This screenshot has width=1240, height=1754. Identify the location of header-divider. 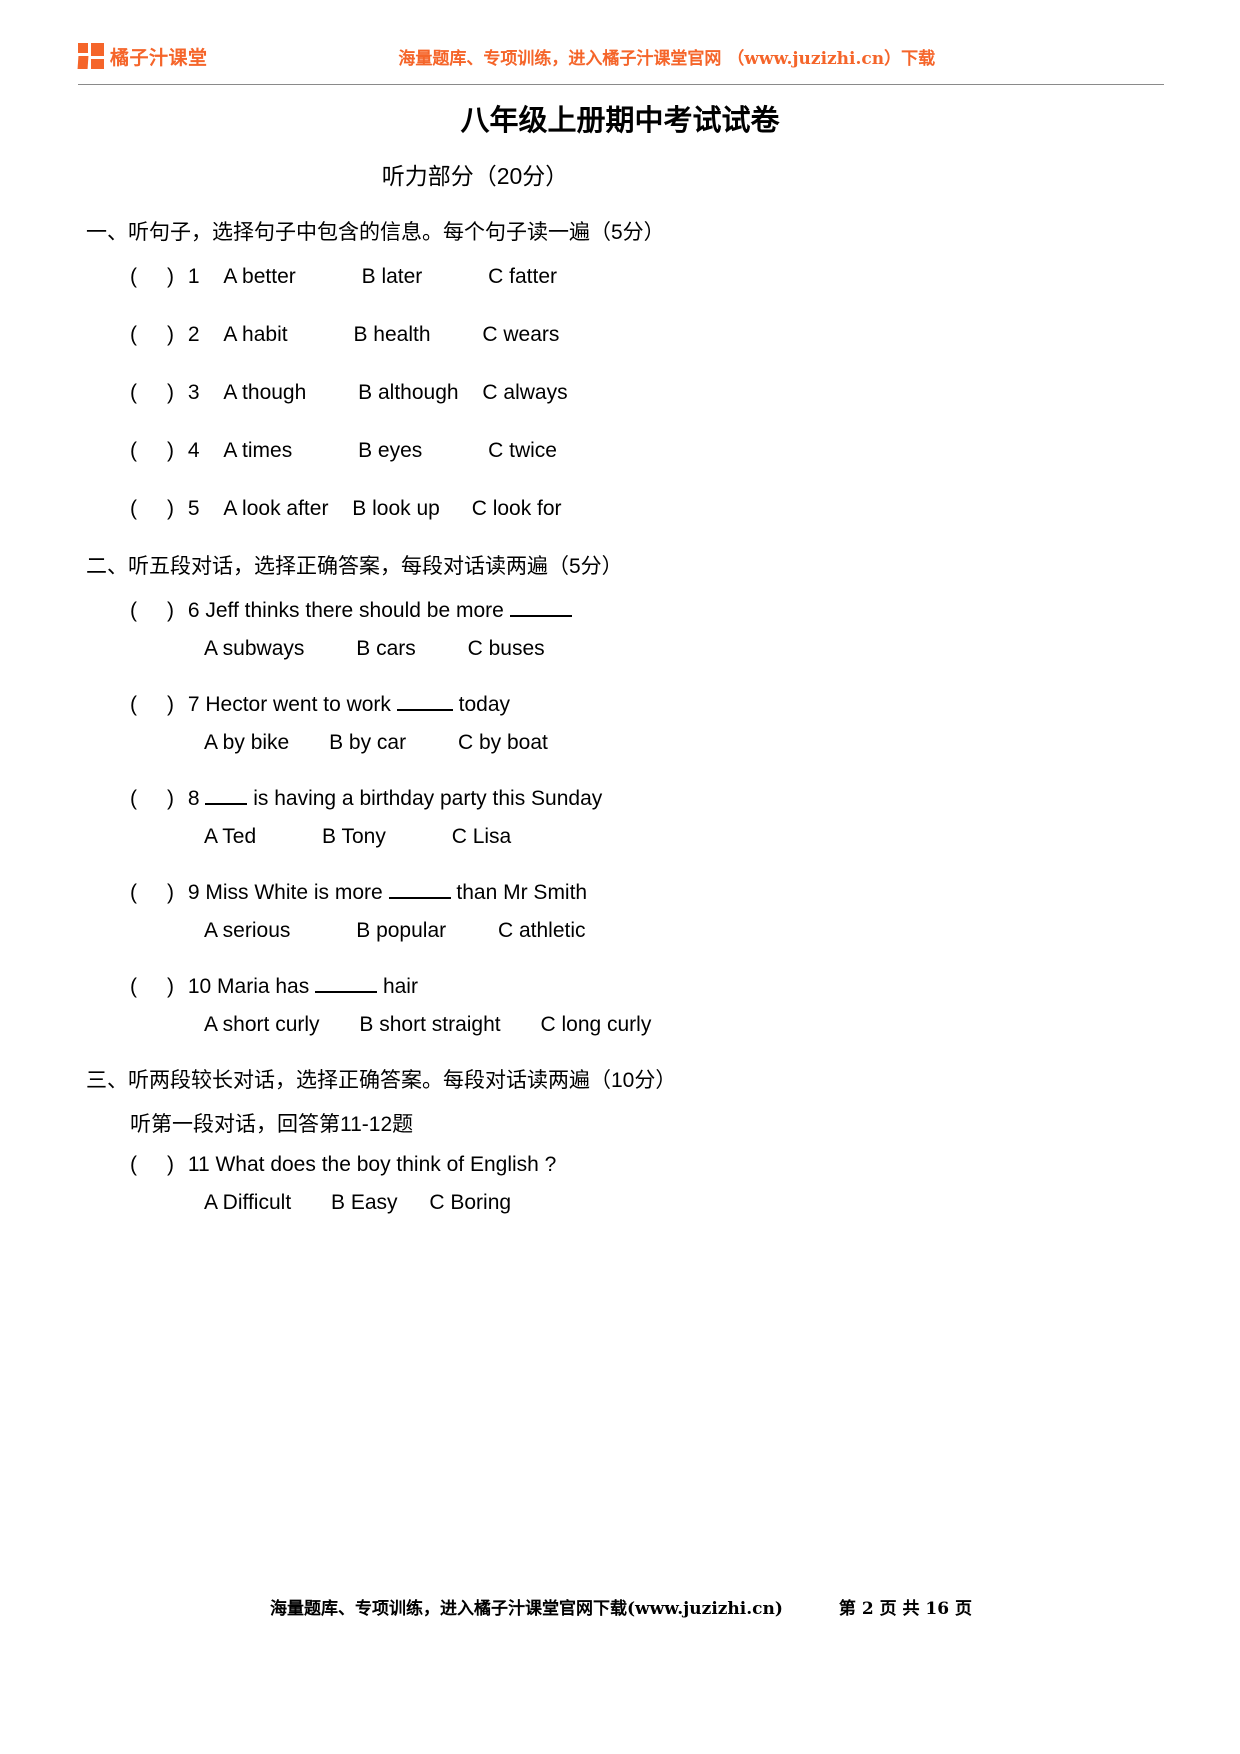
(621, 84).